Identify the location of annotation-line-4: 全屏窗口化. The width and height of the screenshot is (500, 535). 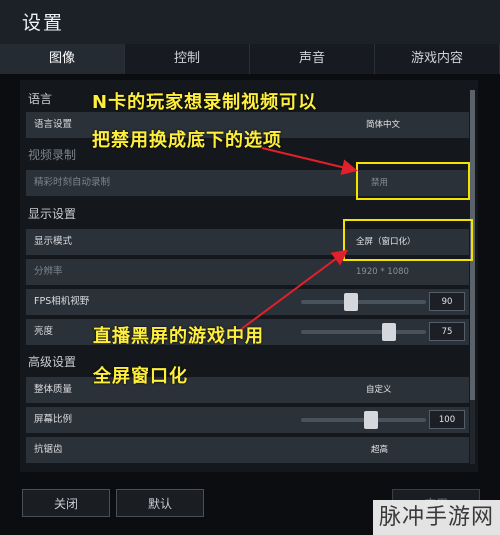
(140, 376).